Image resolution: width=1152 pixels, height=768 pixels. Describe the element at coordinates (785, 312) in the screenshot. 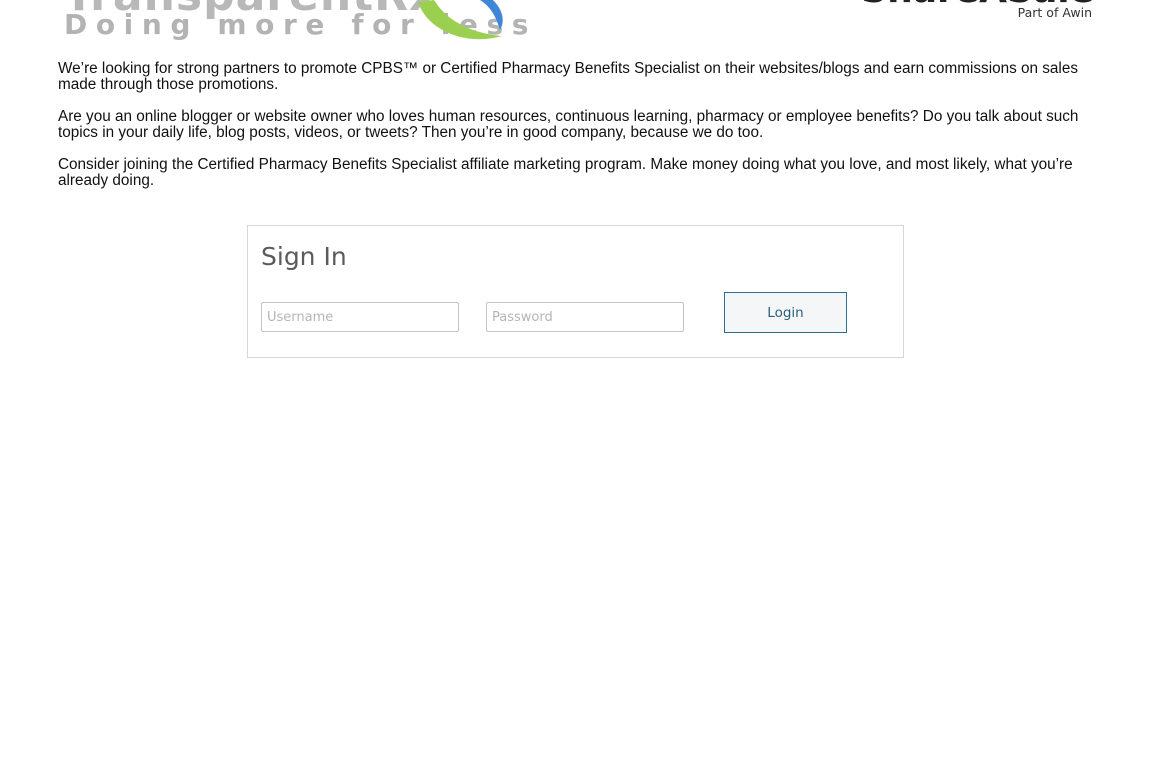

I see `login-button: Login` at that location.